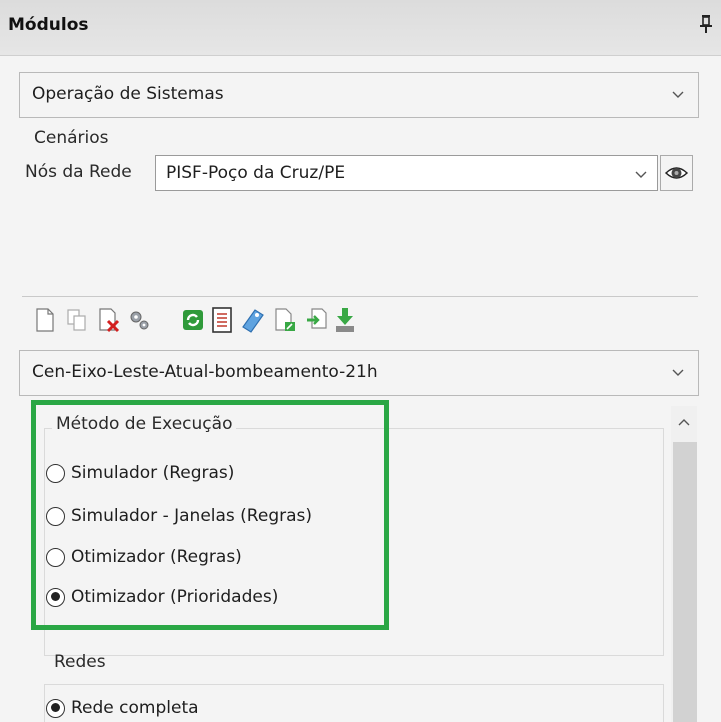  I want to click on download-icon, so click(345, 320).